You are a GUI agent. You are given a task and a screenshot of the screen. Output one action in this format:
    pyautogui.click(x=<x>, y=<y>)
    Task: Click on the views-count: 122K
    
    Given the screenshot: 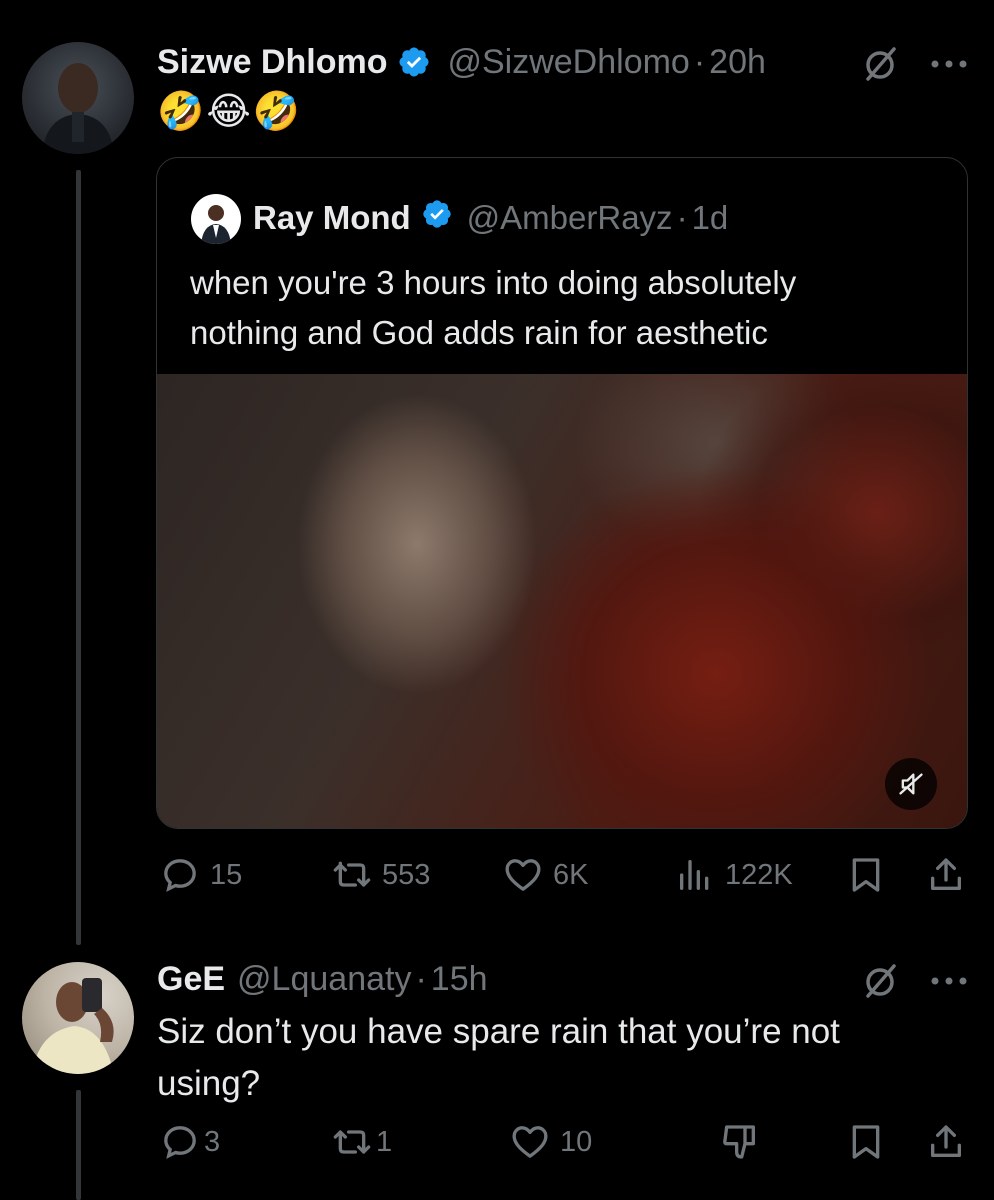 What is the action you would take?
    pyautogui.click(x=759, y=874)
    